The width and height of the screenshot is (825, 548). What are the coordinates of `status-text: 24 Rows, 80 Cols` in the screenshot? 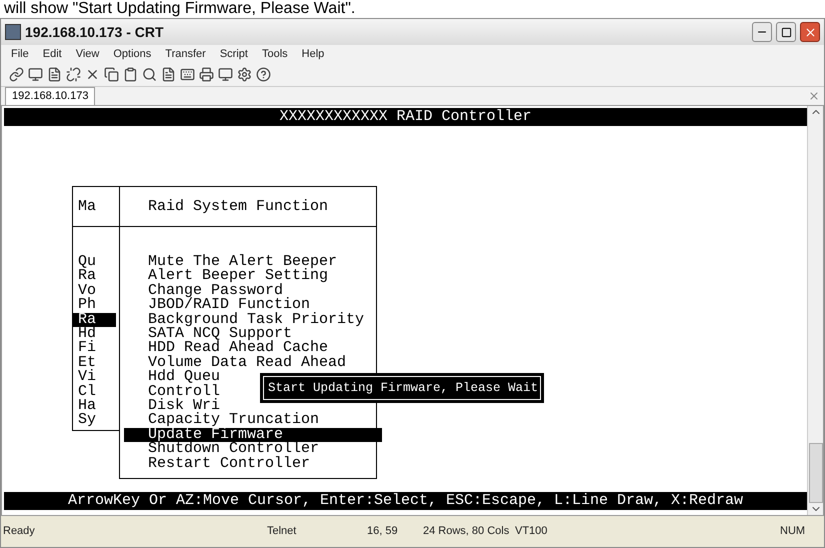 It's located at (466, 532).